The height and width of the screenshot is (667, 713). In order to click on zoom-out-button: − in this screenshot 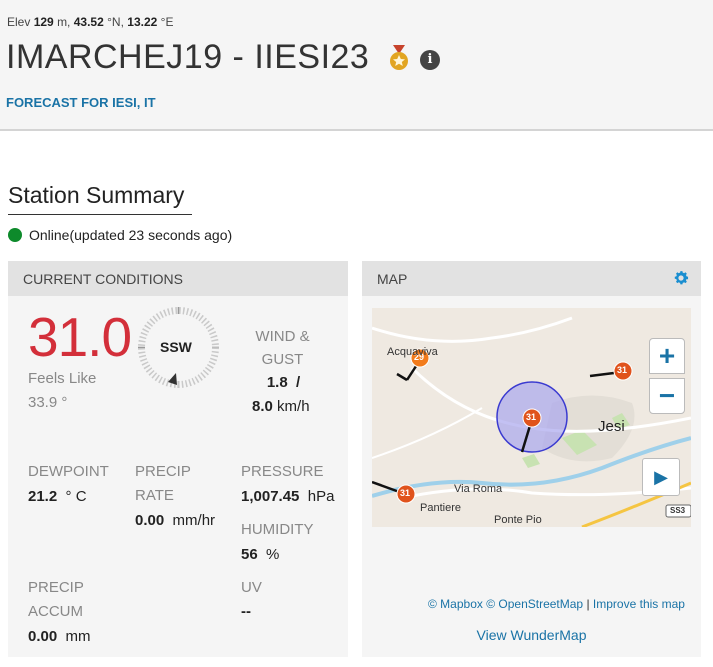, I will do `click(667, 396)`.